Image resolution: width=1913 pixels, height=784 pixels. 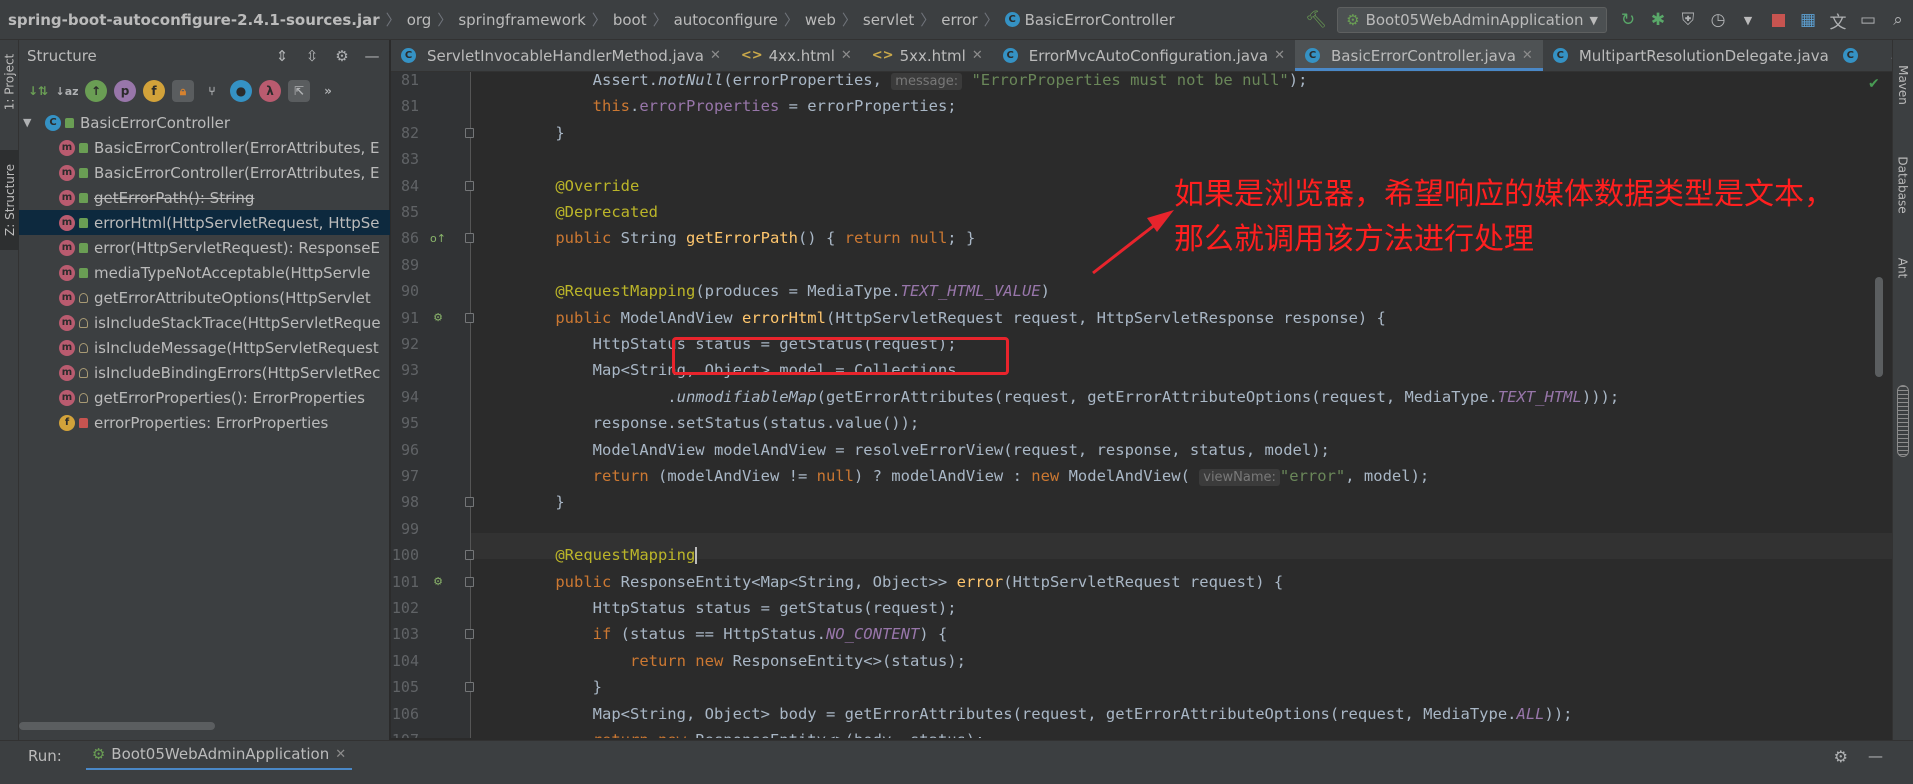 What do you see at coordinates (630, 20) in the screenshot?
I see `breadcrumb-boot: boot` at bounding box center [630, 20].